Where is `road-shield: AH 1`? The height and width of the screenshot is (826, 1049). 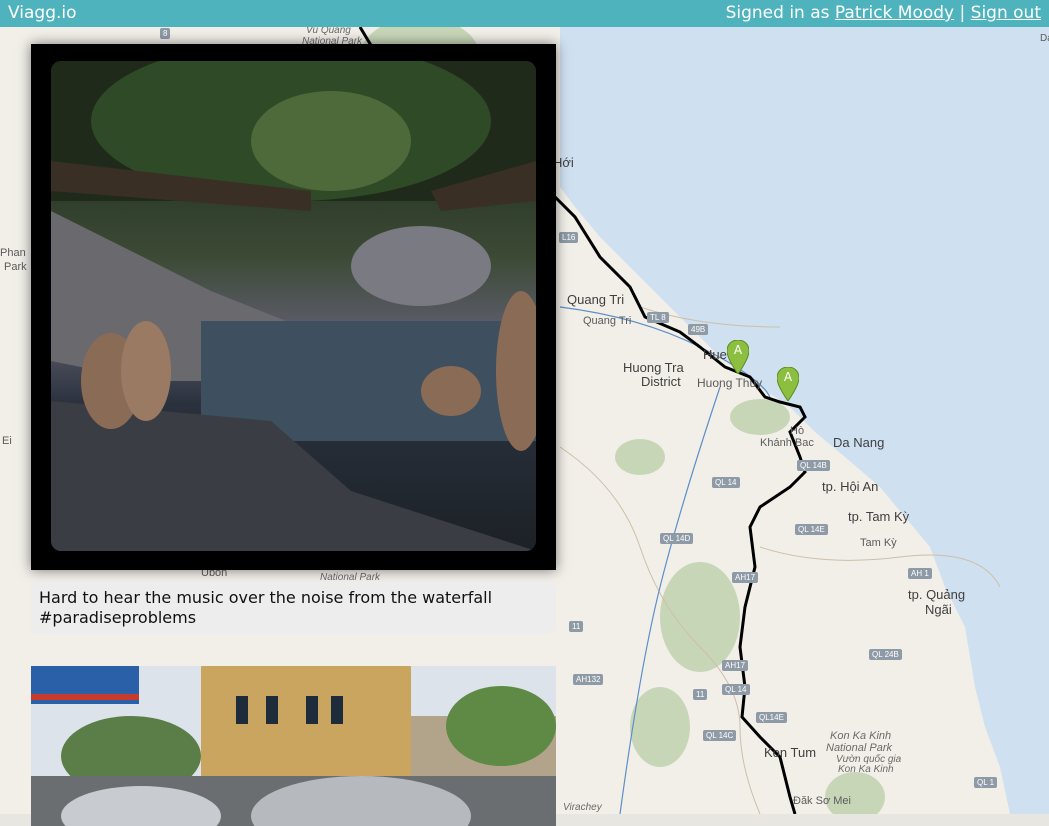
road-shield: AH 1 is located at coordinates (920, 573).